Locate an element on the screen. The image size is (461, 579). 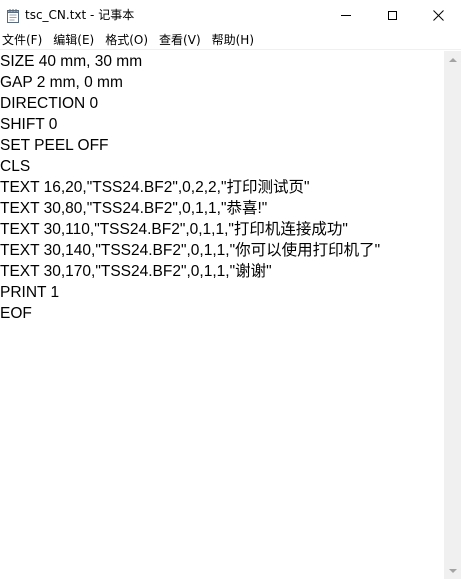
minimize-button is located at coordinates (346, 15).